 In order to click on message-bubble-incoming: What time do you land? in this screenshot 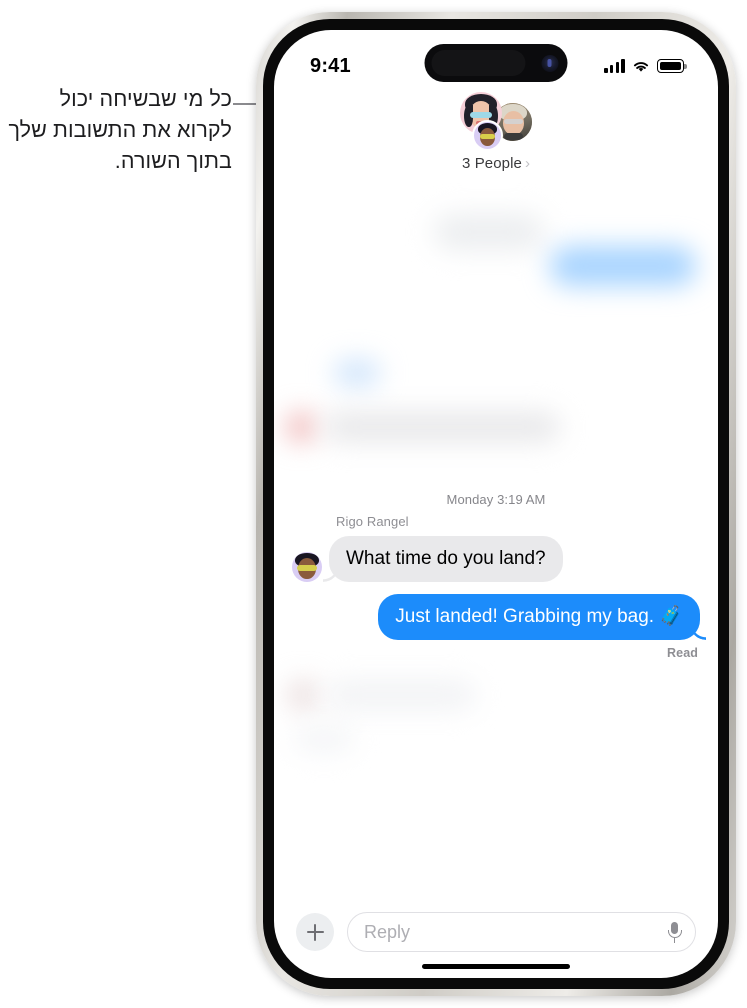, I will do `click(446, 559)`.